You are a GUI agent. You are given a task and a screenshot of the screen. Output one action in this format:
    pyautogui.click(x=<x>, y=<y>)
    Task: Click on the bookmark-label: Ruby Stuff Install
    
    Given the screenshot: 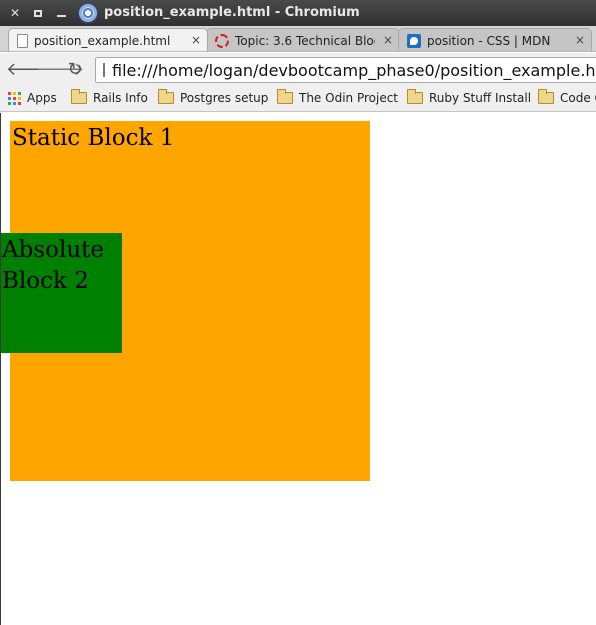 What is the action you would take?
    pyautogui.click(x=480, y=98)
    